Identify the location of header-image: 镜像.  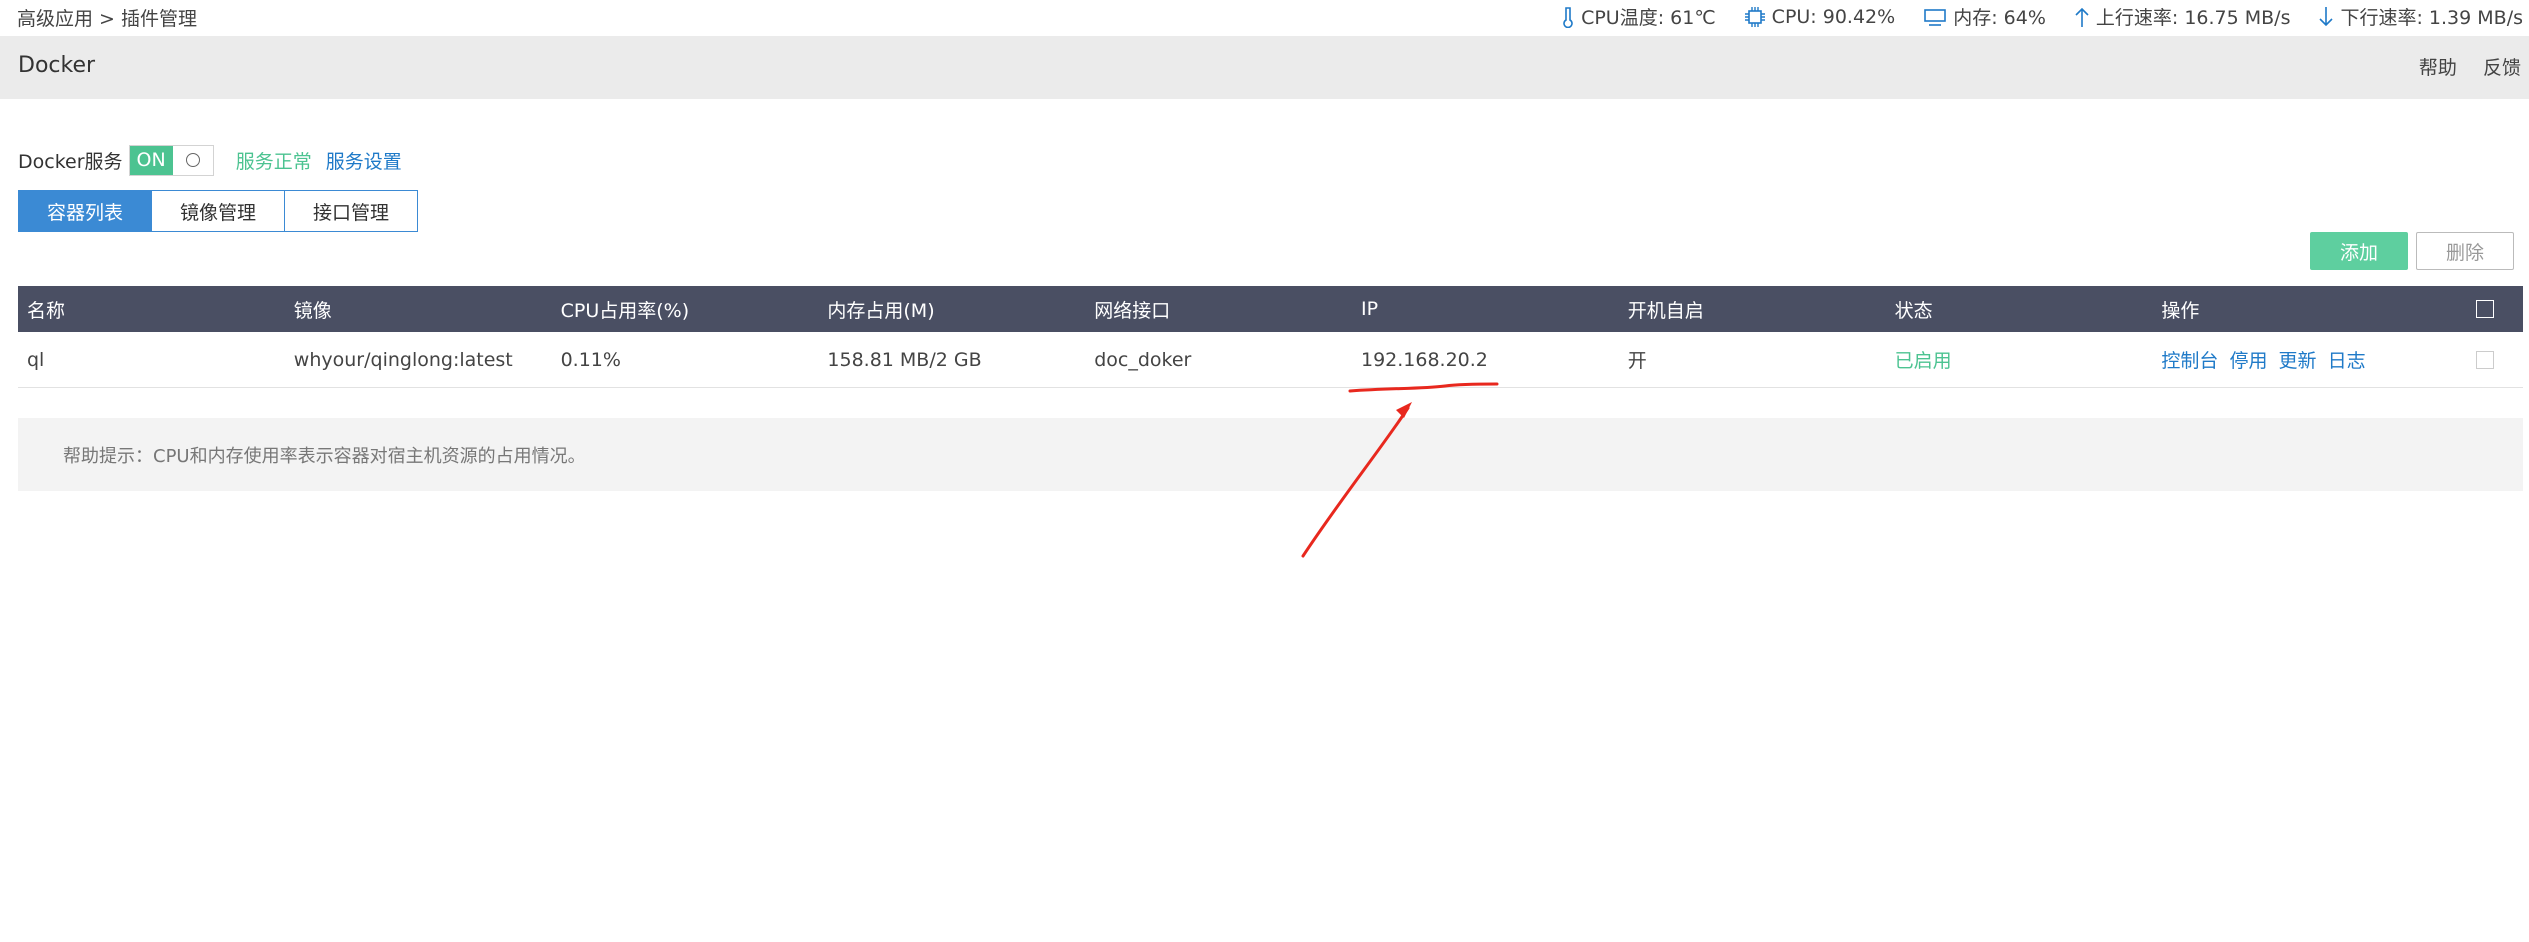
(312, 310).